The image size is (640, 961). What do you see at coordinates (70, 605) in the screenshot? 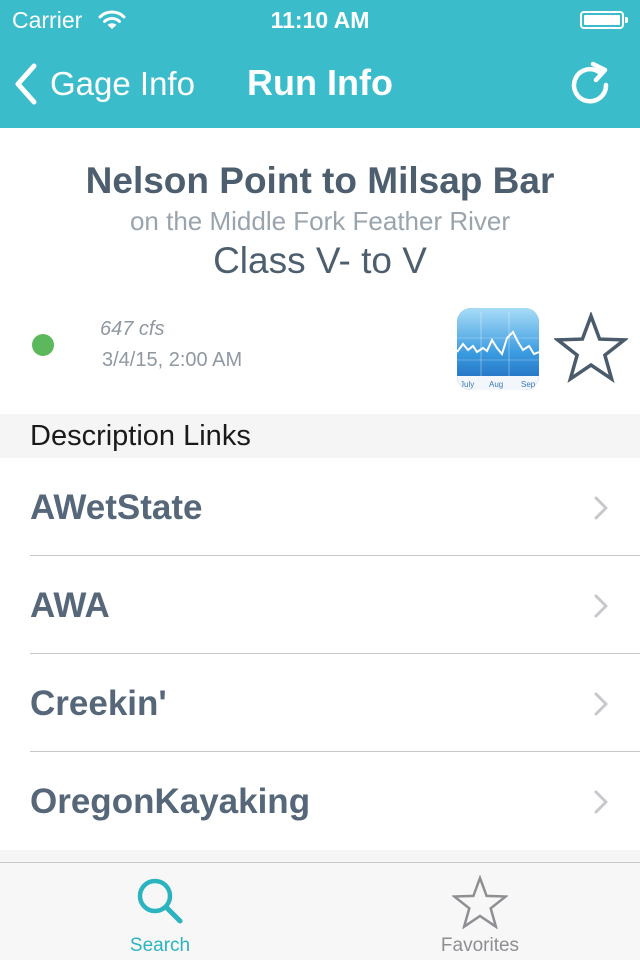
I see `link-label: AWA` at bounding box center [70, 605].